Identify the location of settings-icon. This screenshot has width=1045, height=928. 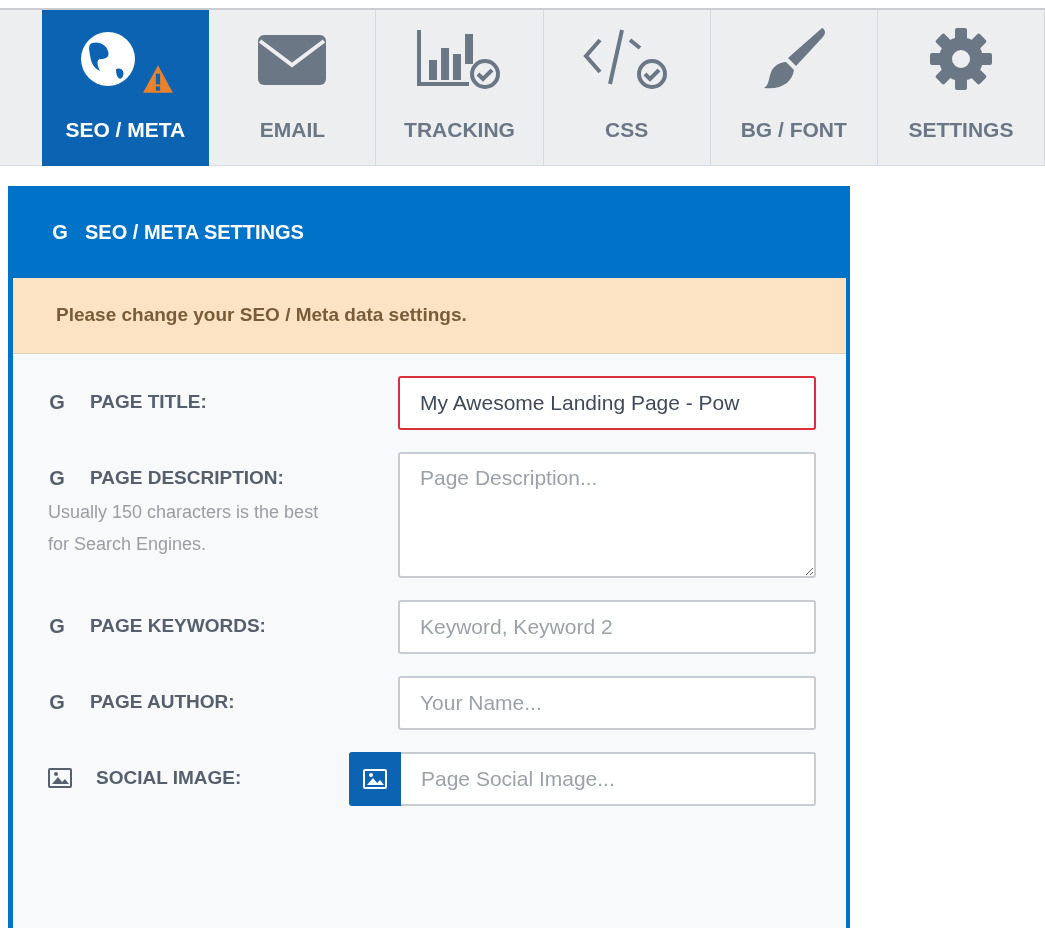
(960, 58).